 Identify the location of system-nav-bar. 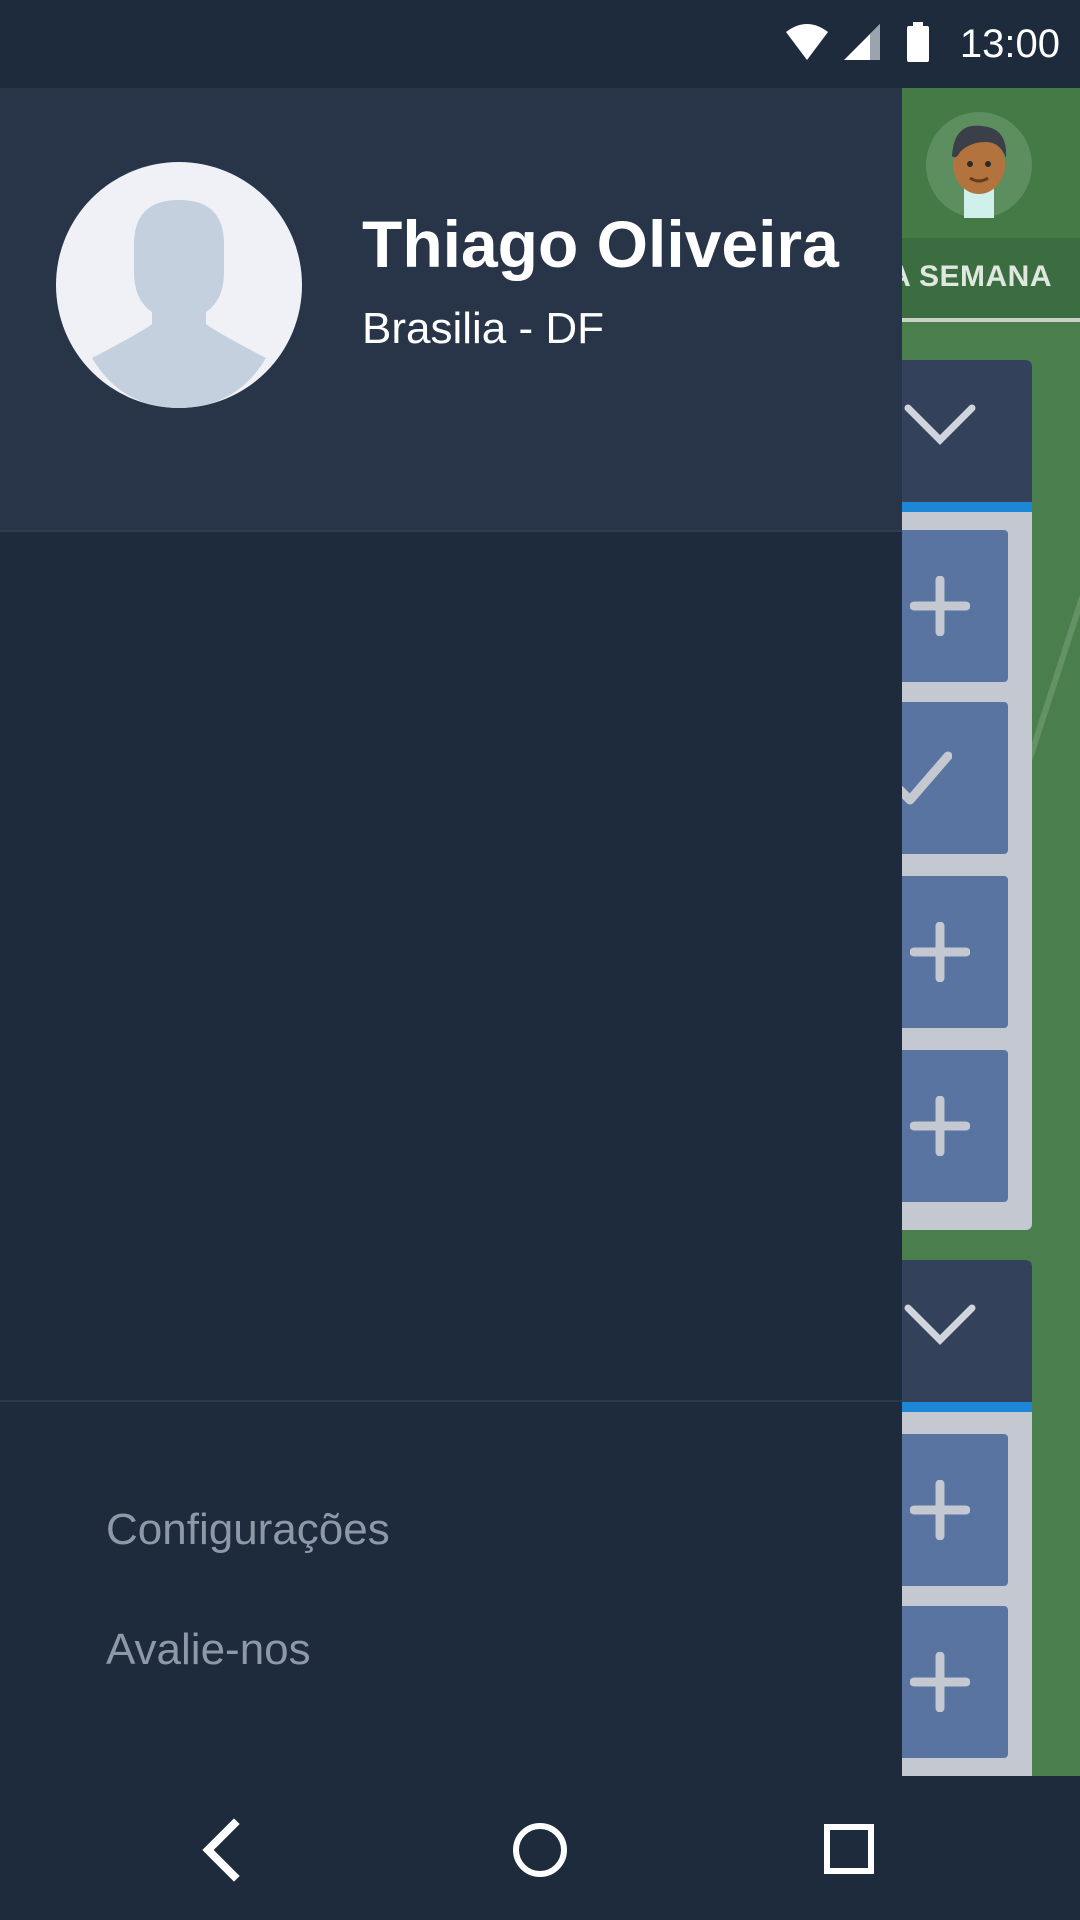
(540, 1848).